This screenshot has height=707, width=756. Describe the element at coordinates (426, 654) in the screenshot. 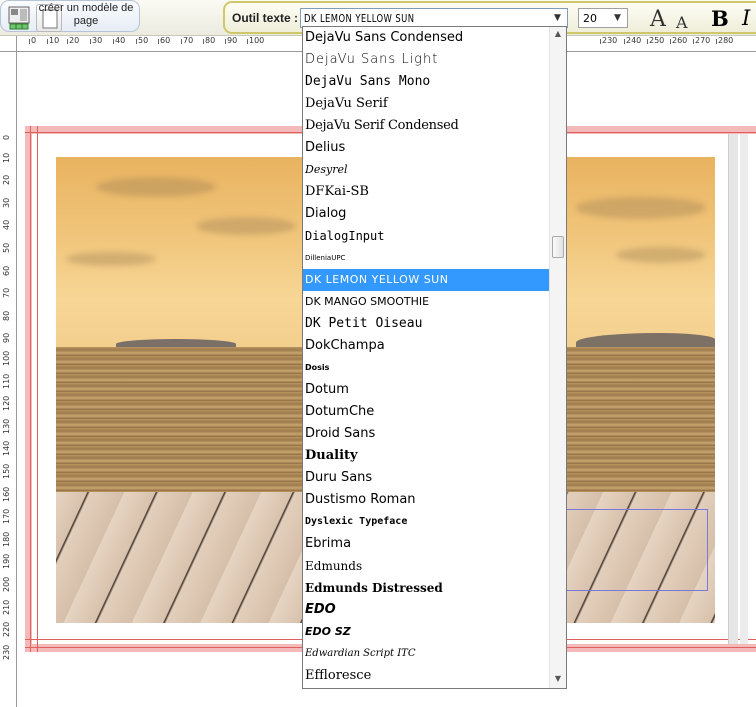

I see `font-list-item: Edwardian Script ITC` at that location.